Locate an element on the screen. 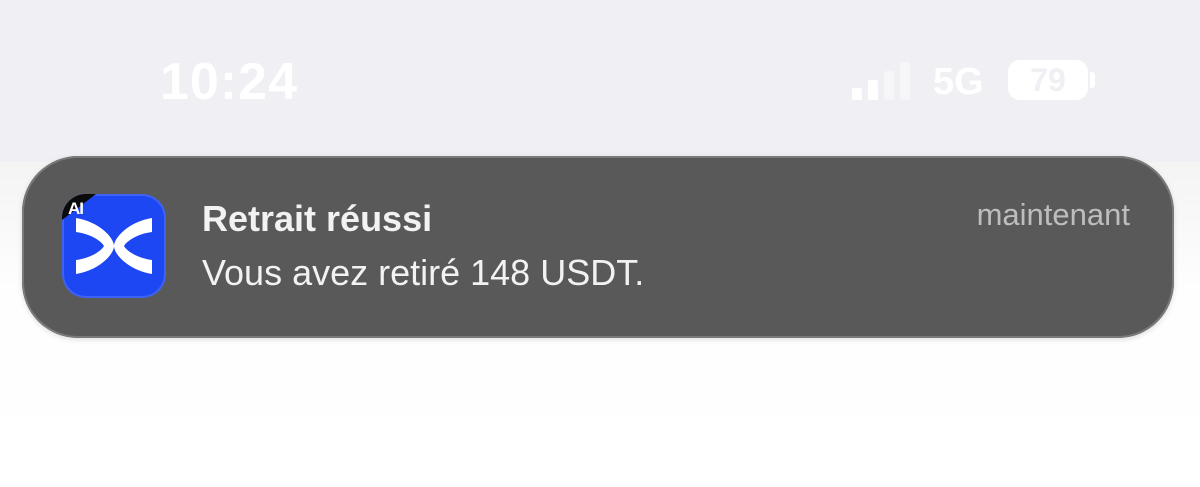  battery-icon: 79 is located at coordinates (1048, 80).